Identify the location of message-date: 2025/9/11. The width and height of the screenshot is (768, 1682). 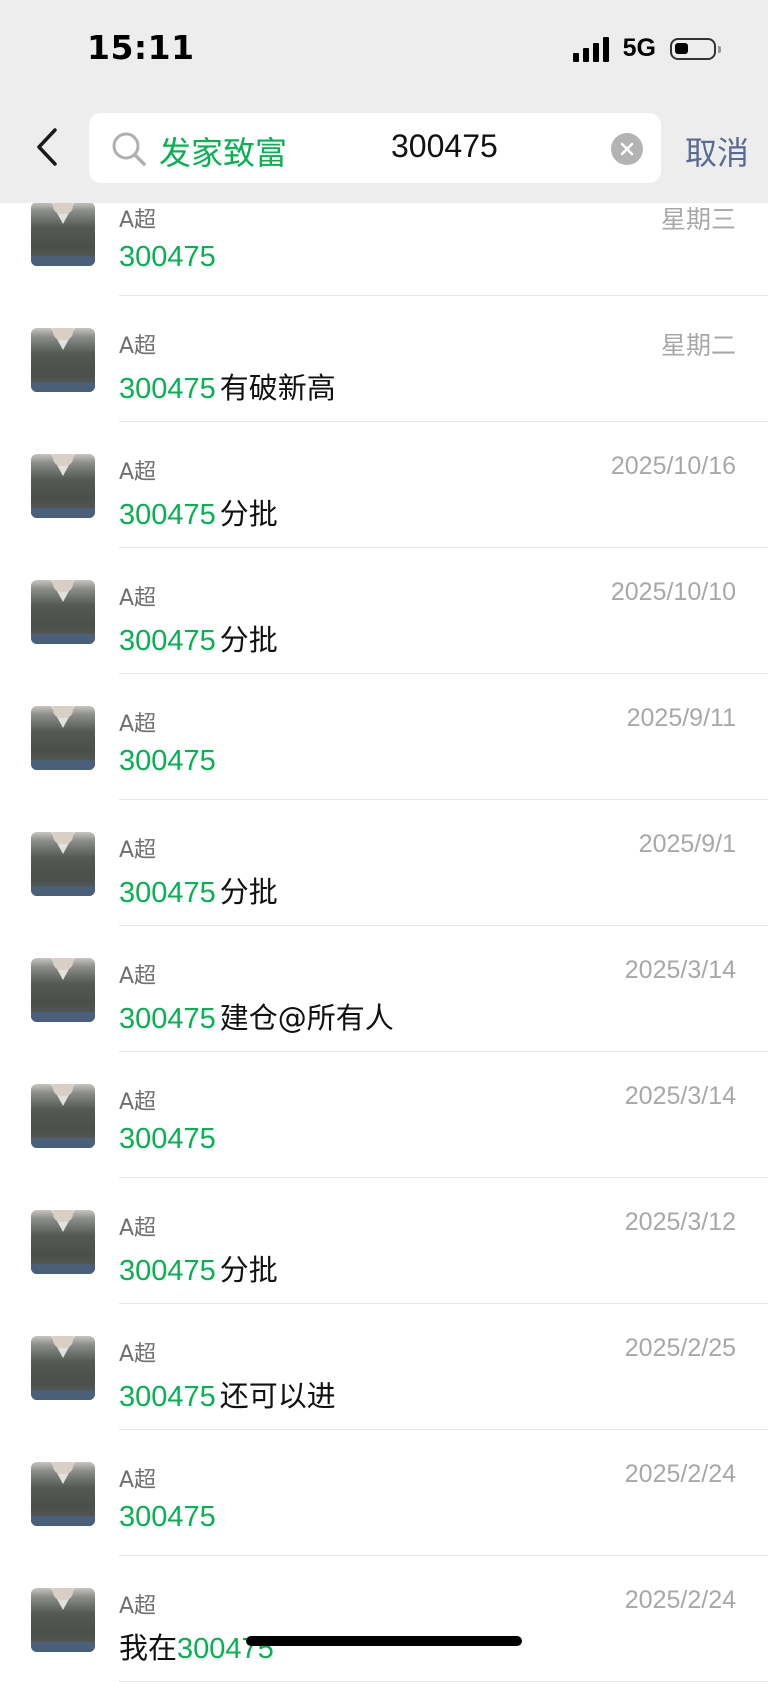
(681, 718).